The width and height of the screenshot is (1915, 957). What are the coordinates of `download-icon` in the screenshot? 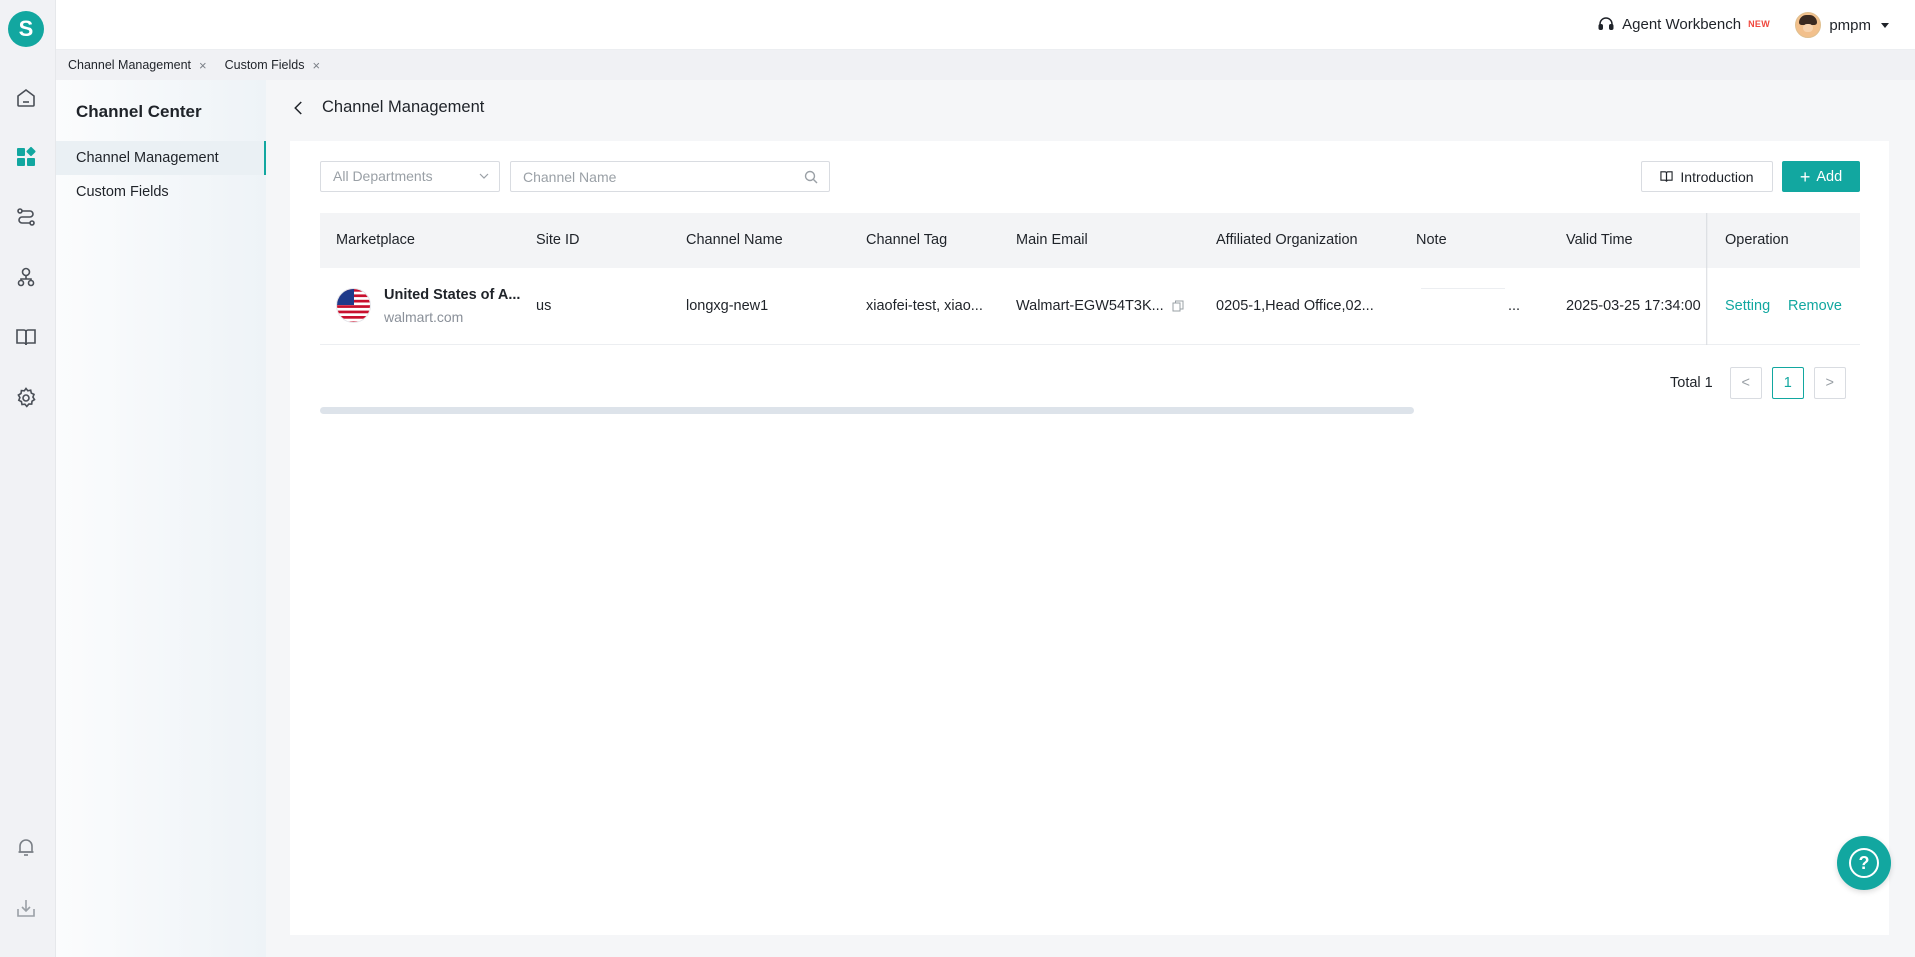 It's located at (26, 908).